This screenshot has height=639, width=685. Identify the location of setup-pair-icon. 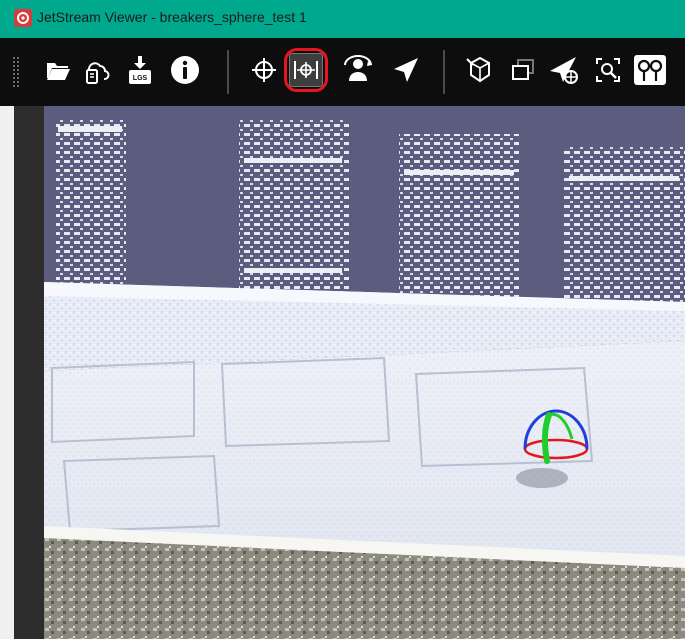
(650, 70).